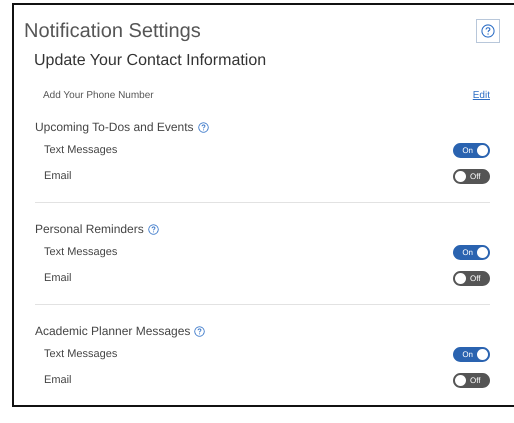  I want to click on group-title: Personal Reminders, so click(89, 229).